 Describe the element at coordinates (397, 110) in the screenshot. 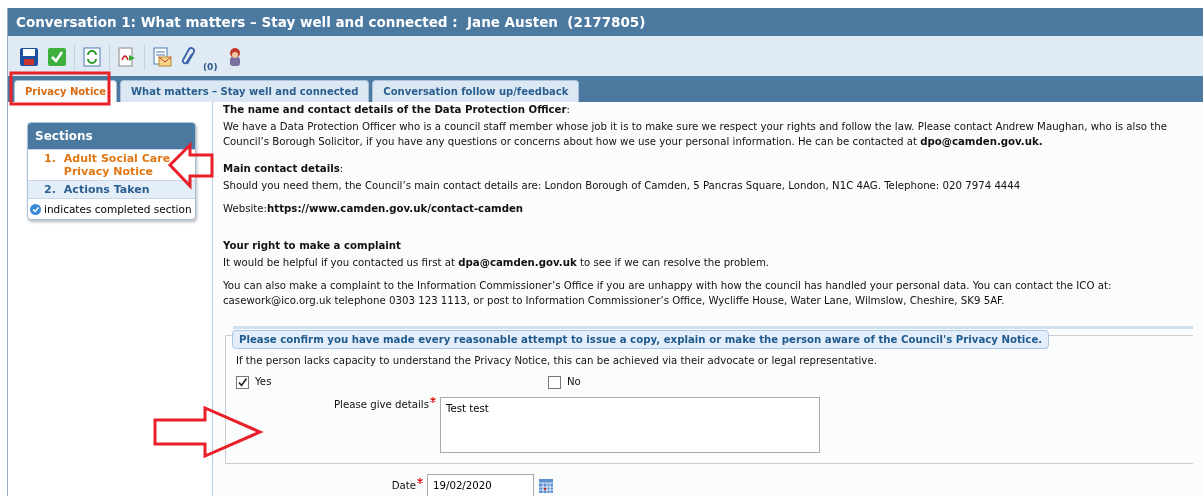

I see `section-heading: The name and contact details of the Data Protection Officer:` at that location.